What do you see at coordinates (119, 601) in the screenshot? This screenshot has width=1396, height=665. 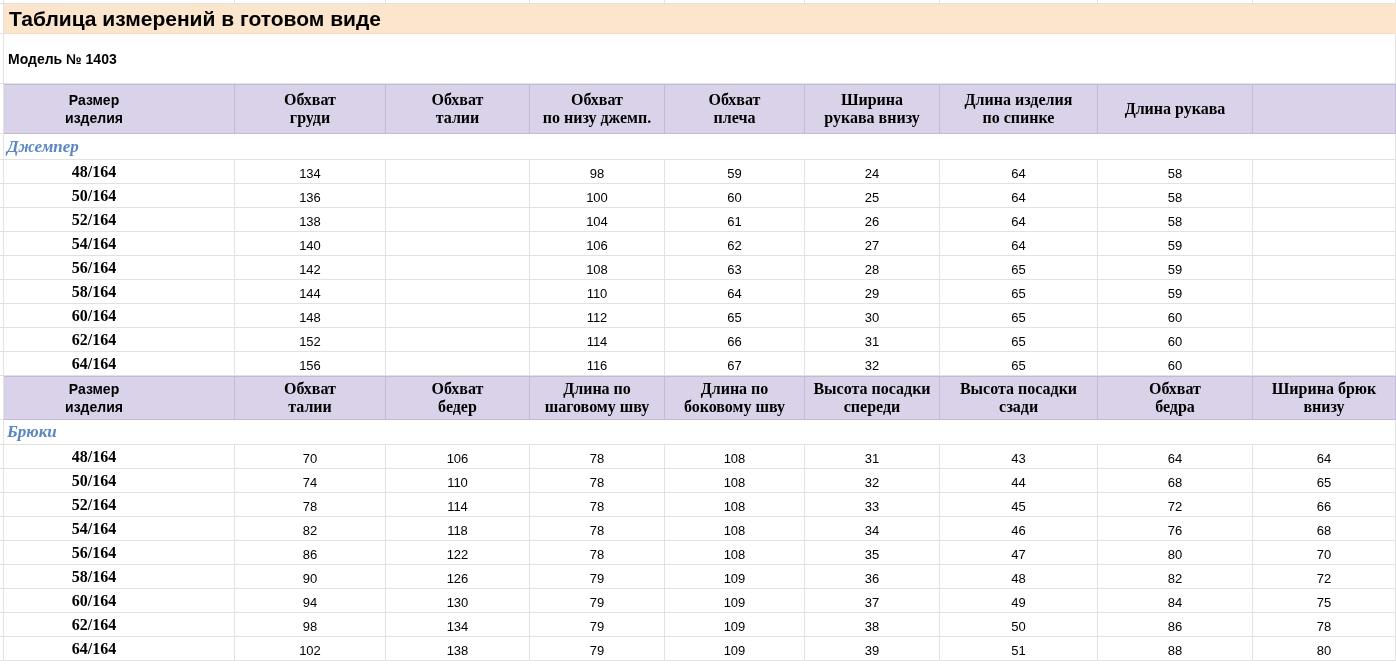 I see `size-cell: 60/164` at bounding box center [119, 601].